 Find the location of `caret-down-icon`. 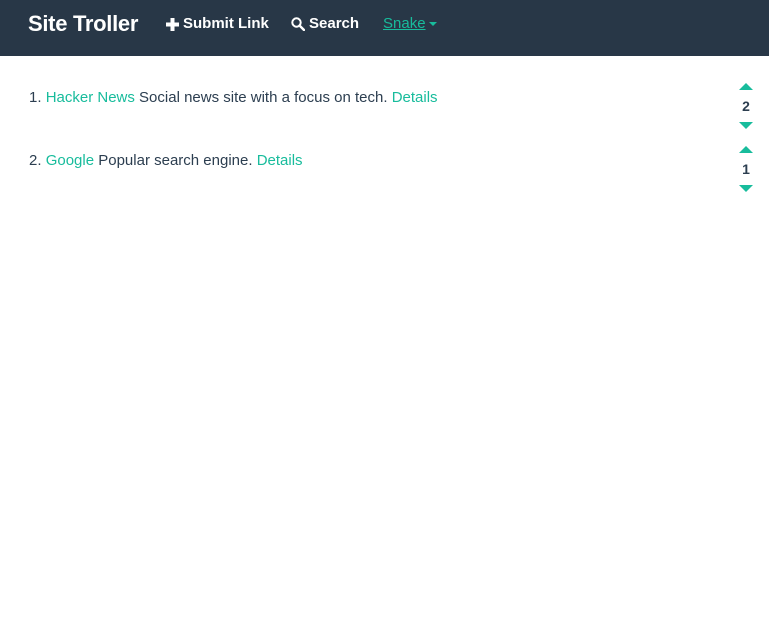

caret-down-icon is located at coordinates (432, 24).